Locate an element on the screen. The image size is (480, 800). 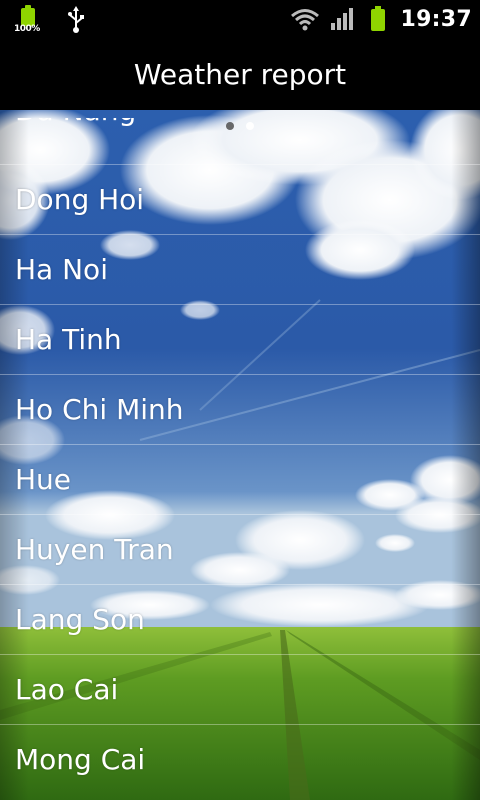
battery-charging-icon: 100% is located at coordinates (29, 19).